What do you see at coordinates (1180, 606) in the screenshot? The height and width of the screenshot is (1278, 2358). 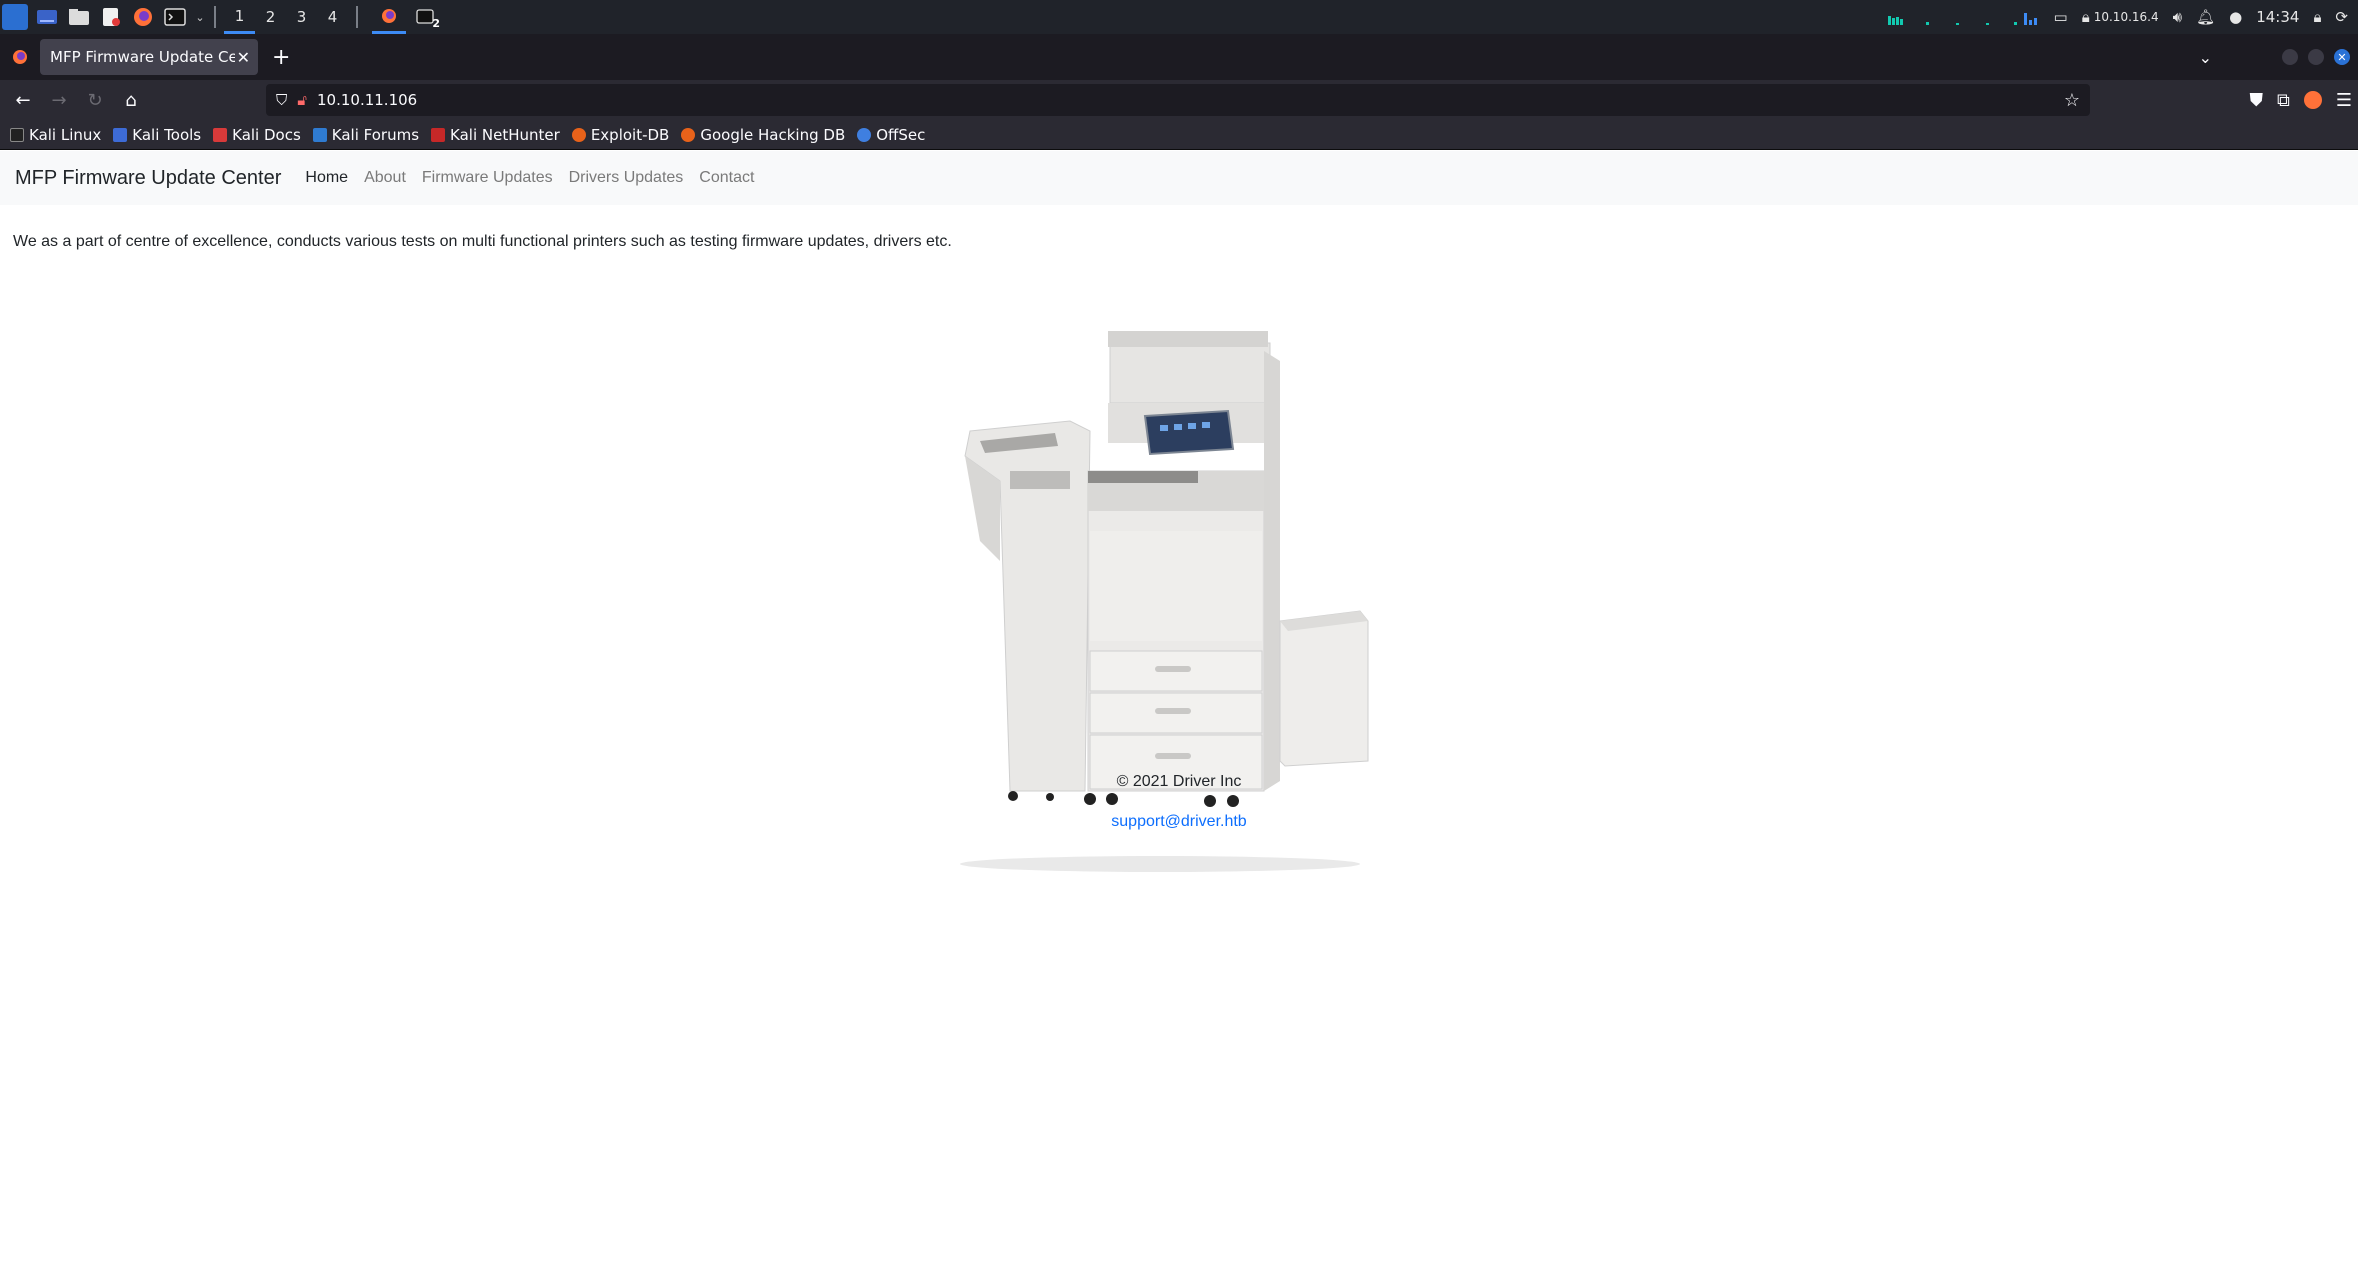 I see `printer-image` at bounding box center [1180, 606].